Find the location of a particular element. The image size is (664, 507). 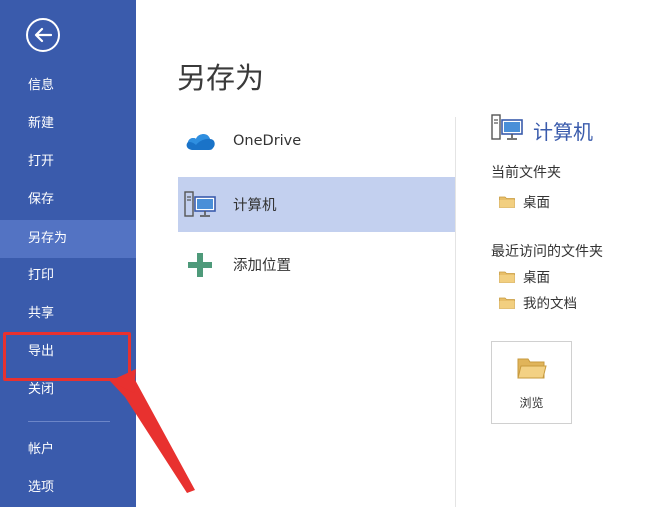

nav-item-open: 打开 is located at coordinates (68, 162).